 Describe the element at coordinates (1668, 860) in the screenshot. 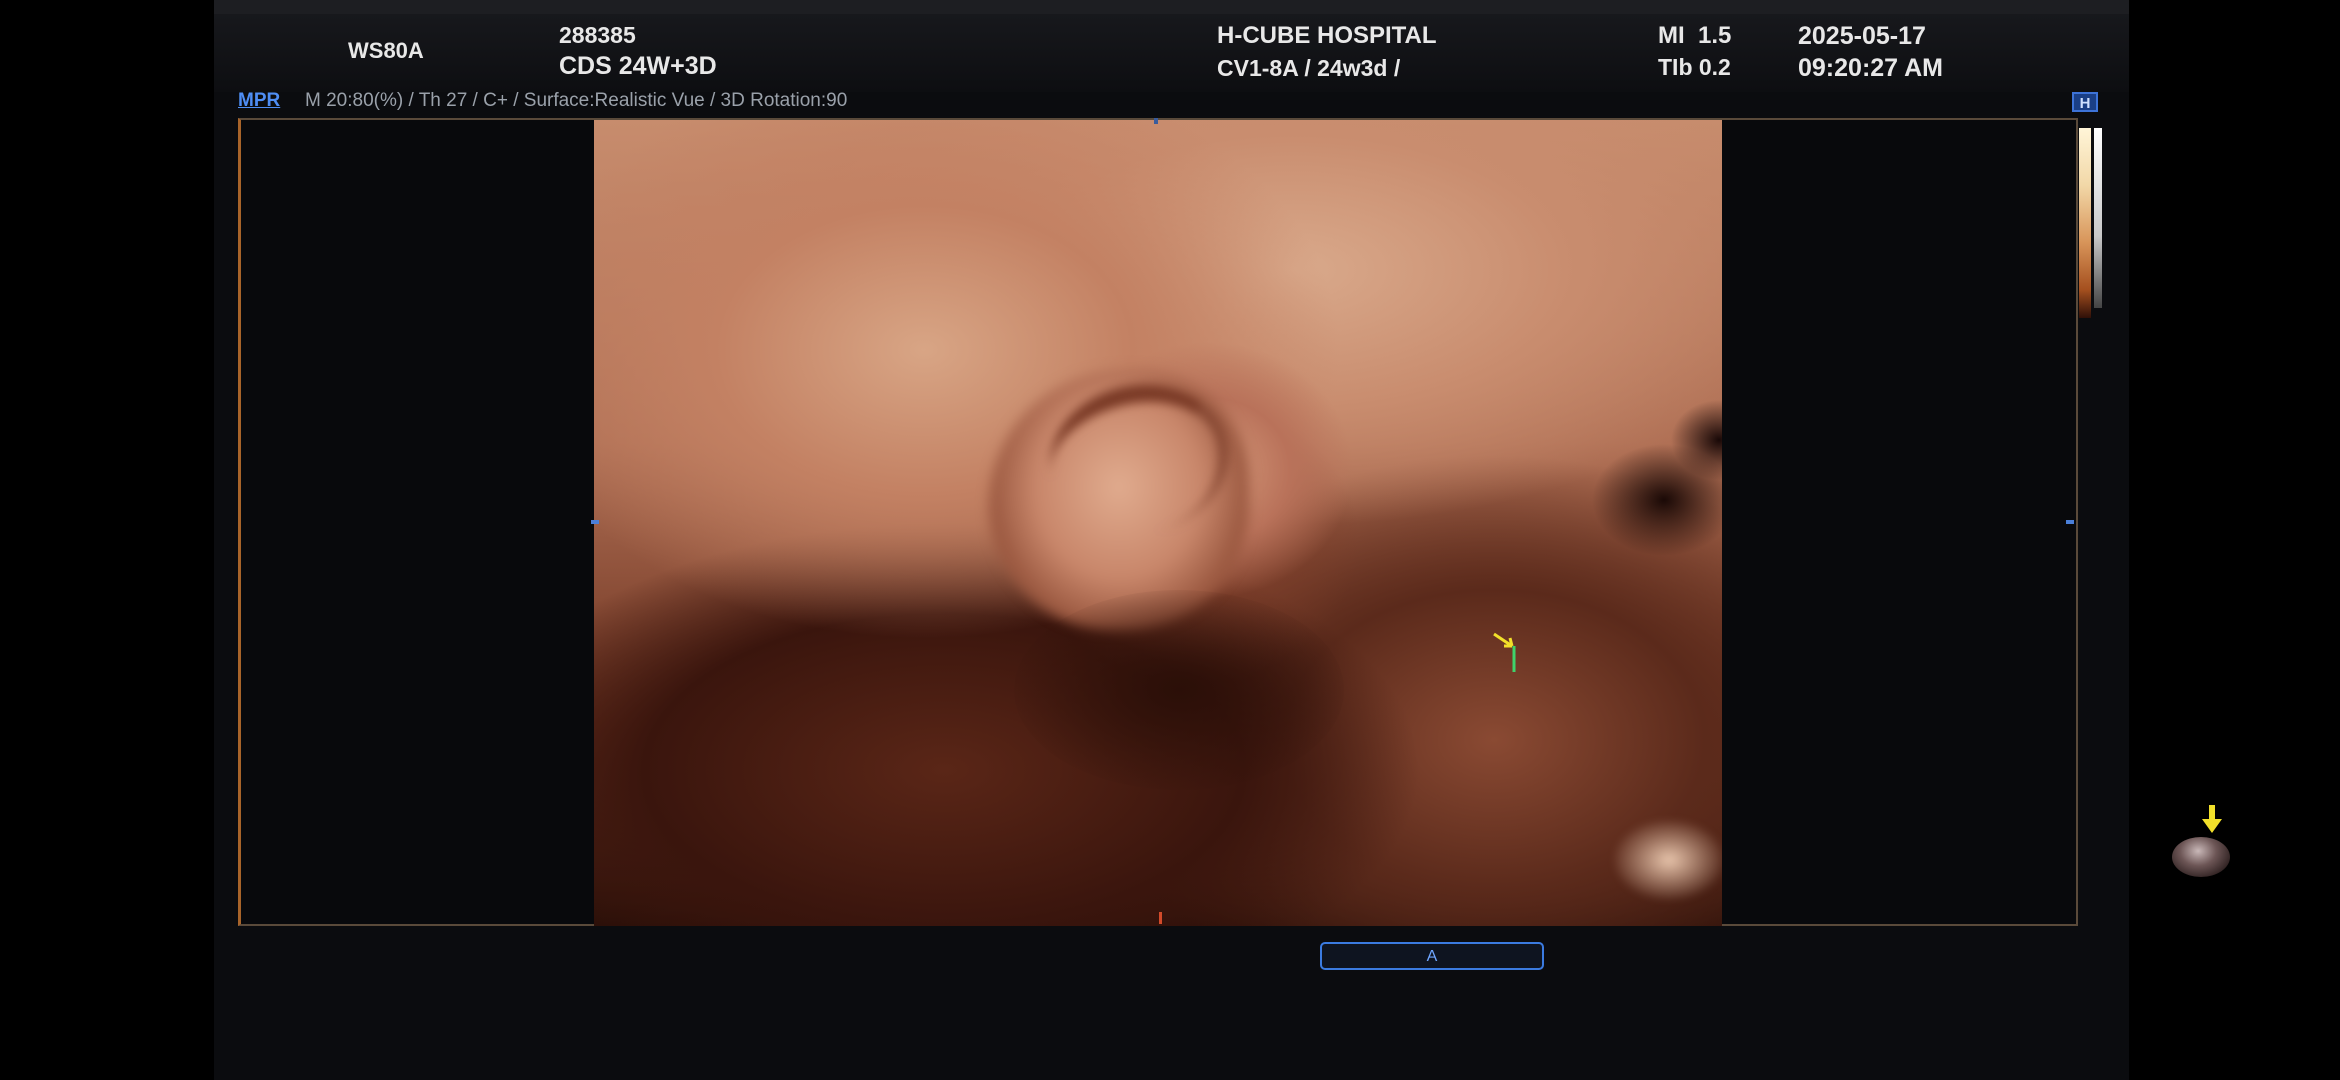

I see `highlight-region` at that location.